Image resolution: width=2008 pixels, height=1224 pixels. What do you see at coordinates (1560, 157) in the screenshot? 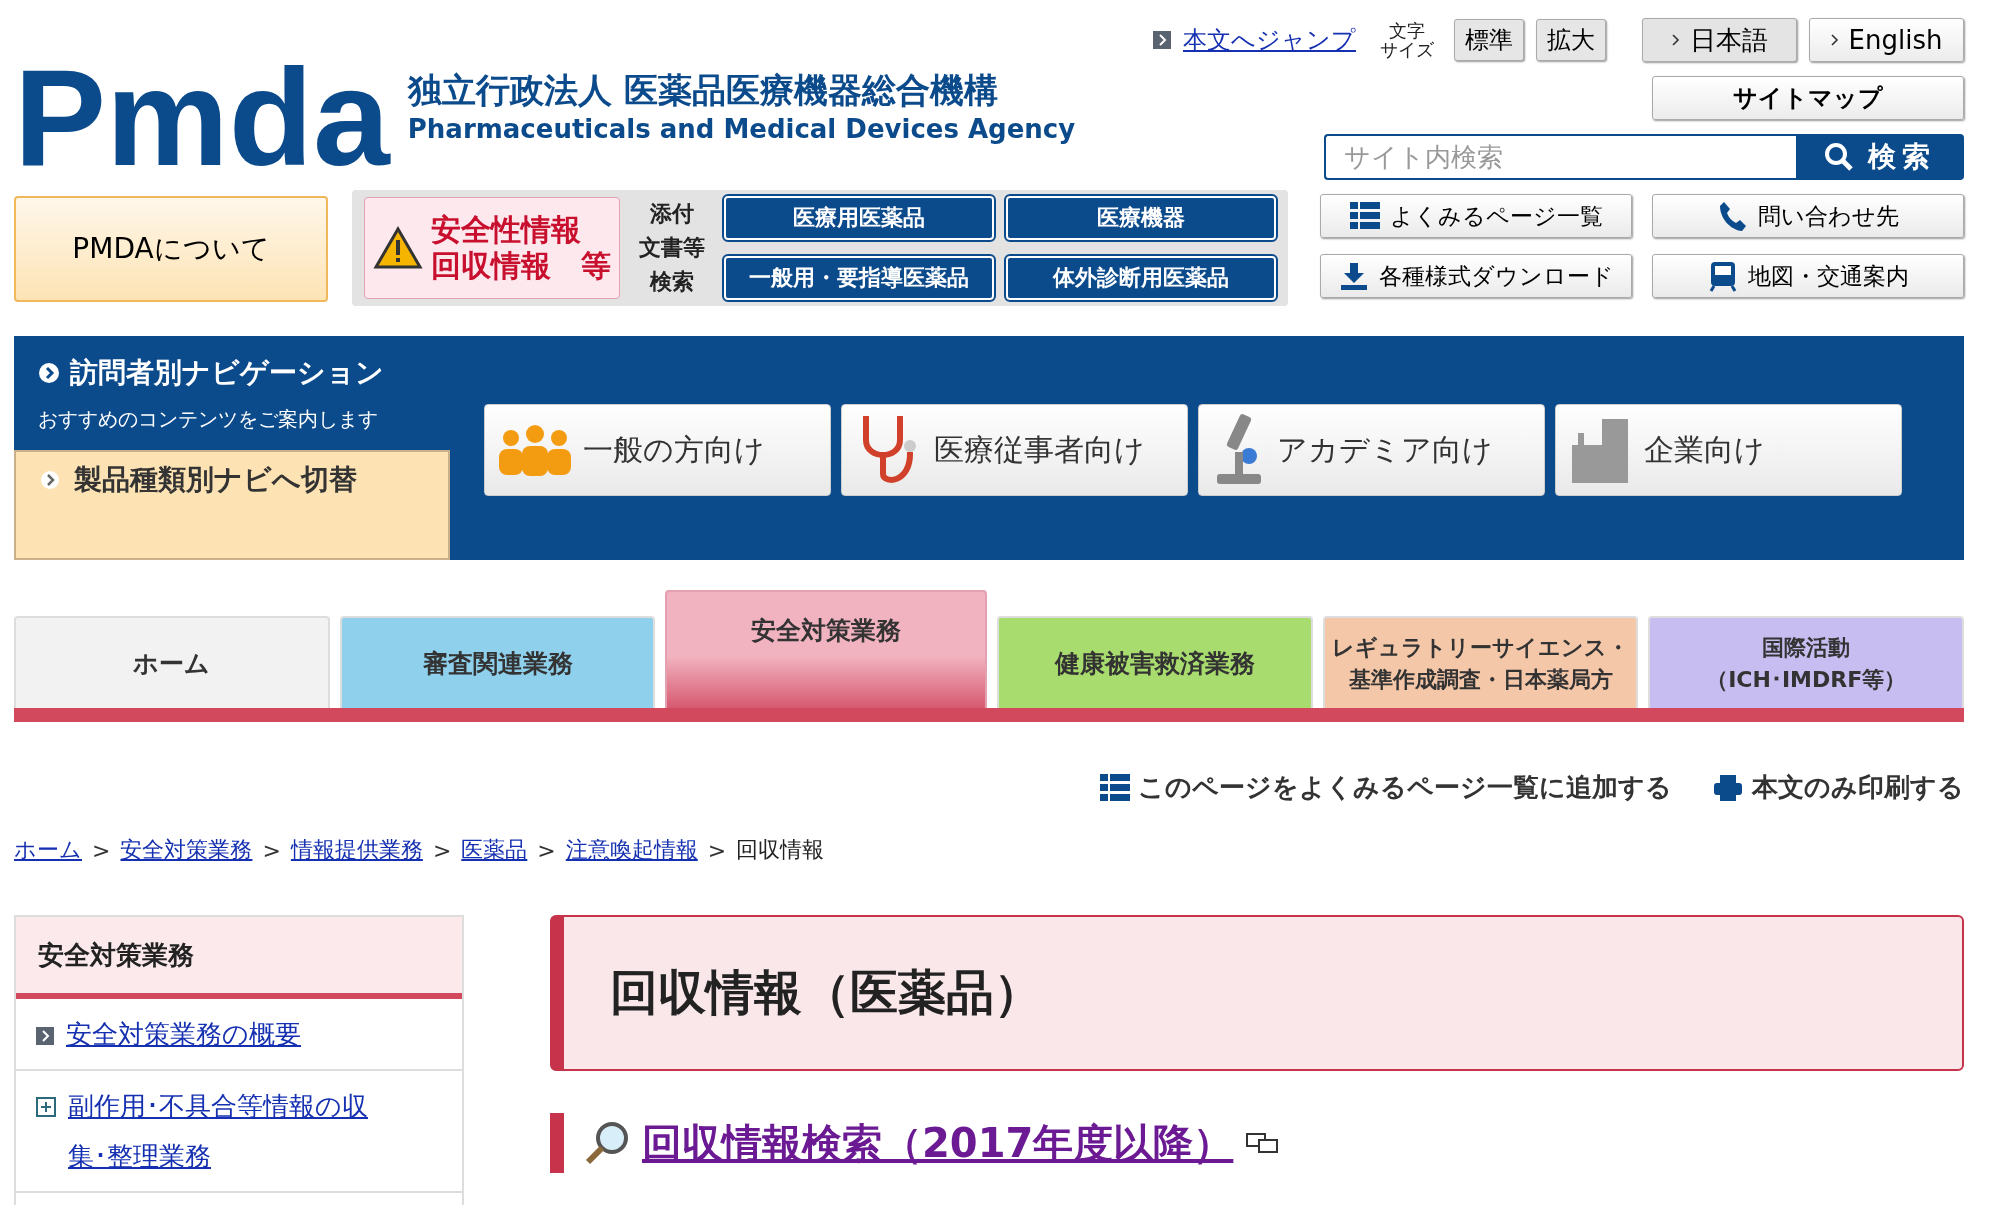
I see `search-field: サイト内検索` at bounding box center [1560, 157].